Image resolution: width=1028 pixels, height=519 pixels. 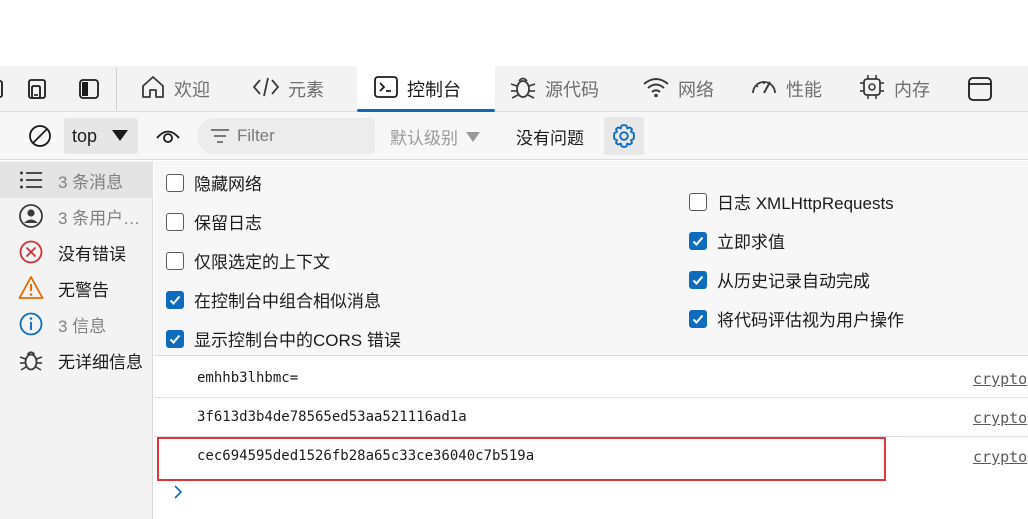 What do you see at coordinates (805, 203) in the screenshot?
I see `setting-label: 日志 XMLHttpRequests` at bounding box center [805, 203].